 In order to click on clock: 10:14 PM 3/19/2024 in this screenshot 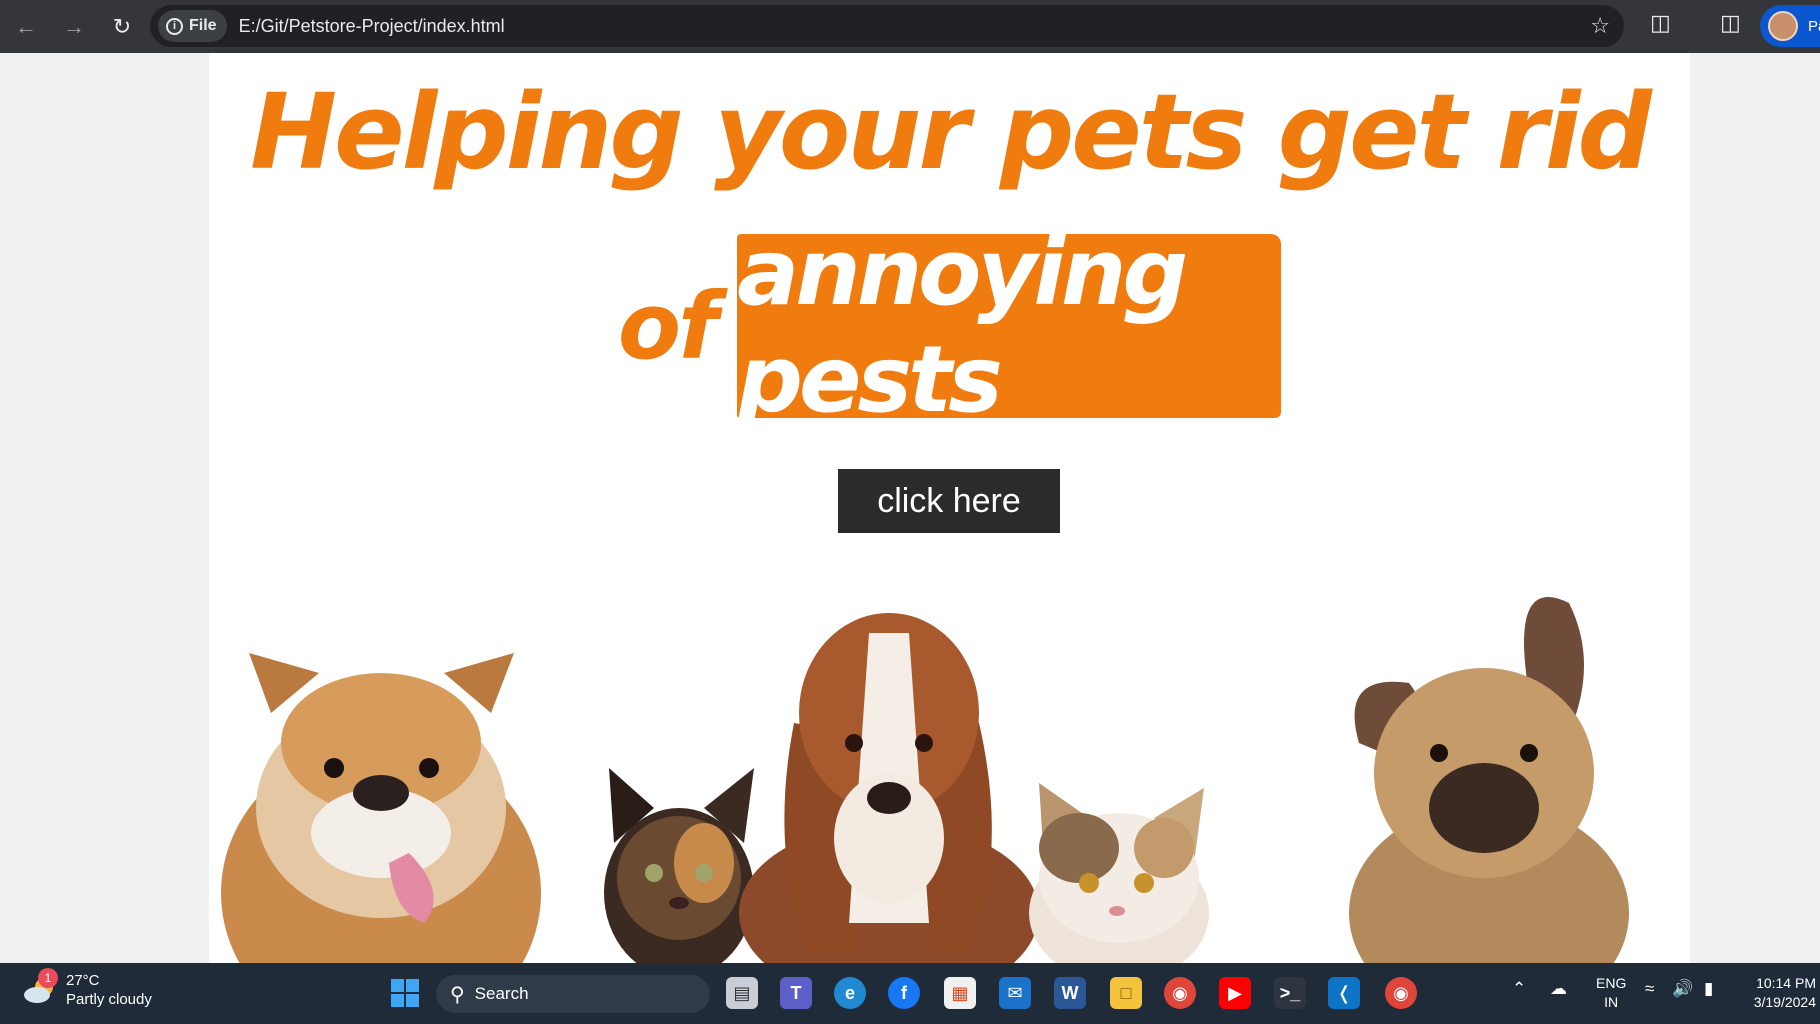, I will do `click(1785, 993)`.